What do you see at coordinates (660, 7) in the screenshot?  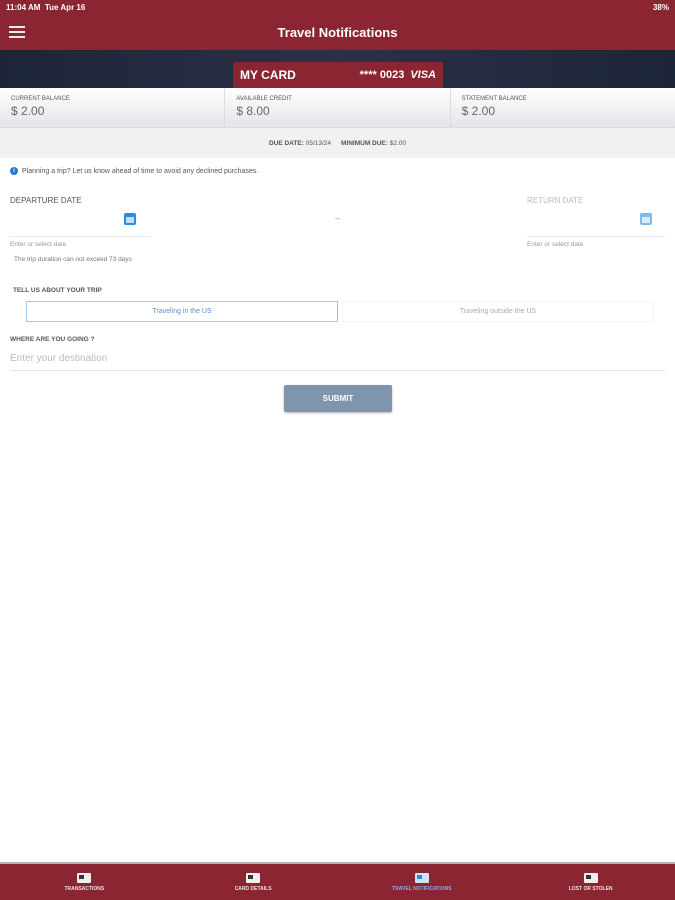 I see `battery-level: 38%` at bounding box center [660, 7].